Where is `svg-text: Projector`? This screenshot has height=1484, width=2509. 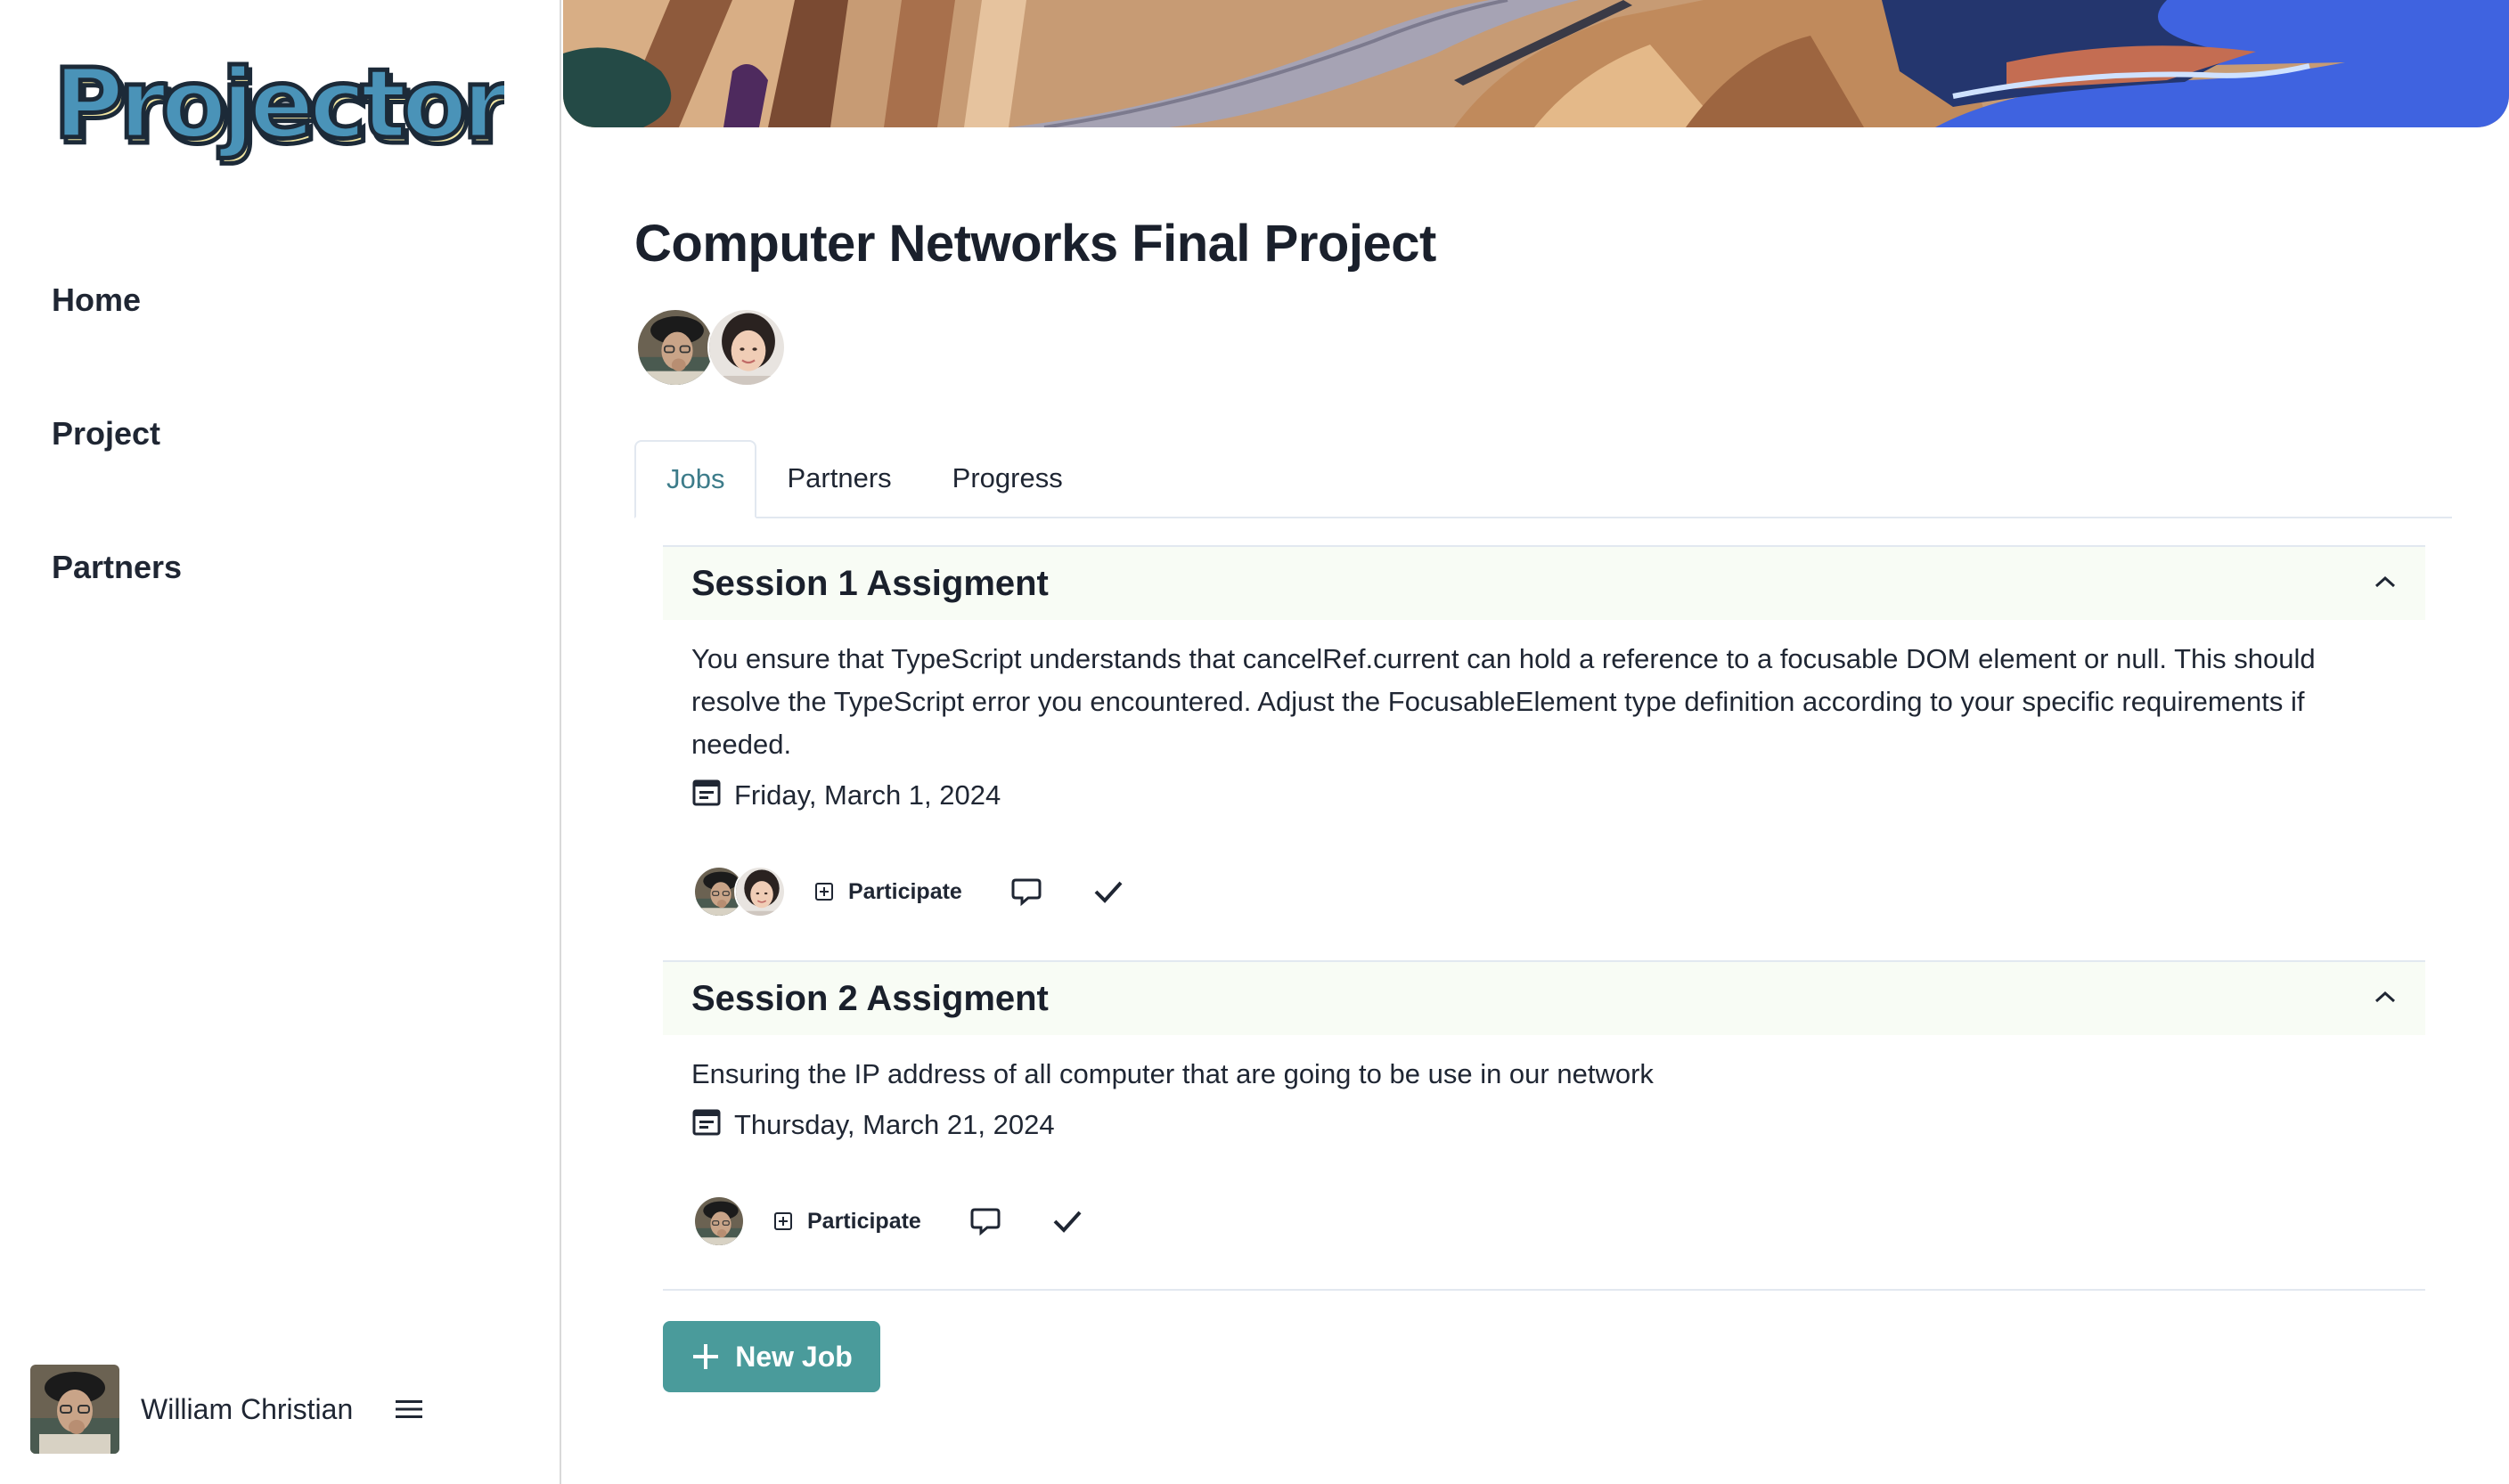
svg-text: Projector is located at coordinates (278, 106).